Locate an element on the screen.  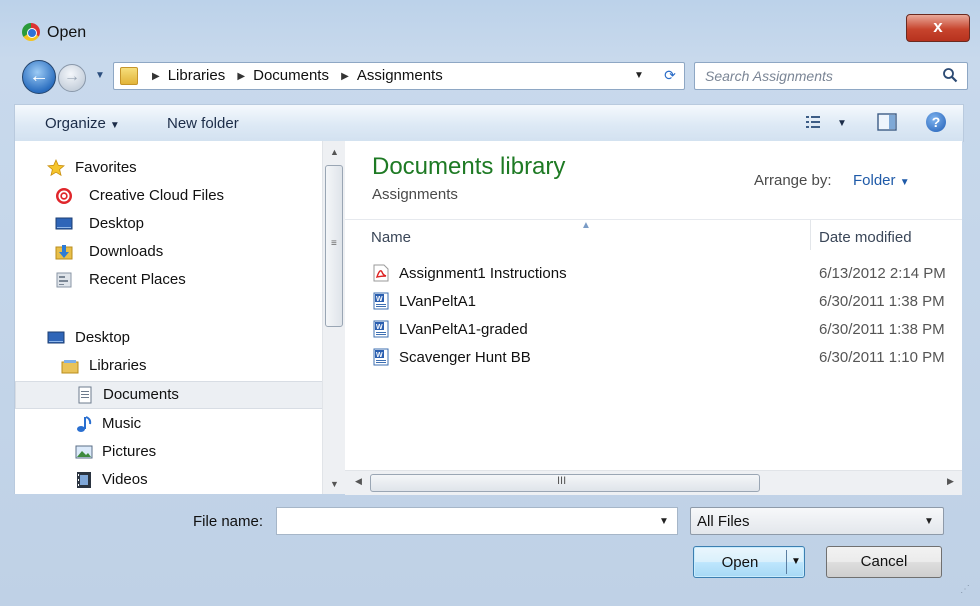
breadcrumb-assignments: Assignments is located at coordinates (400, 75).